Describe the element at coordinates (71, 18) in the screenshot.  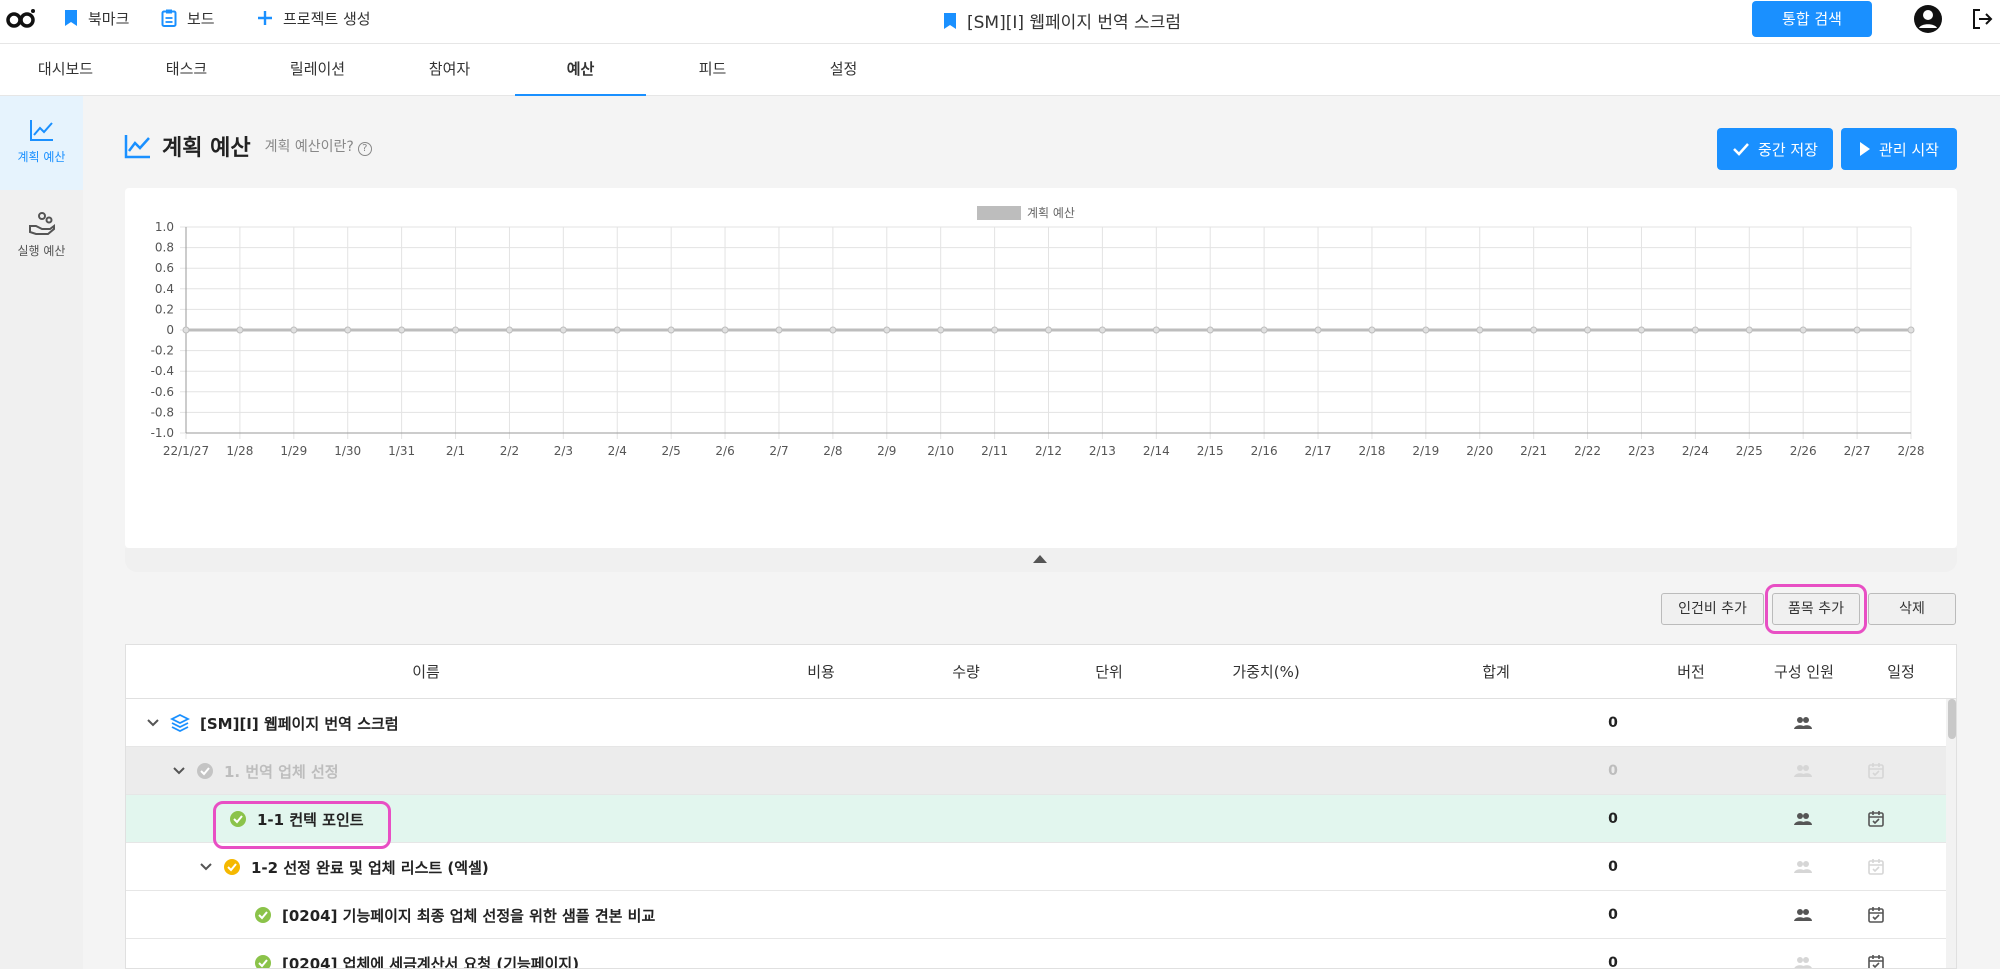
I see `bookmark-icon` at that location.